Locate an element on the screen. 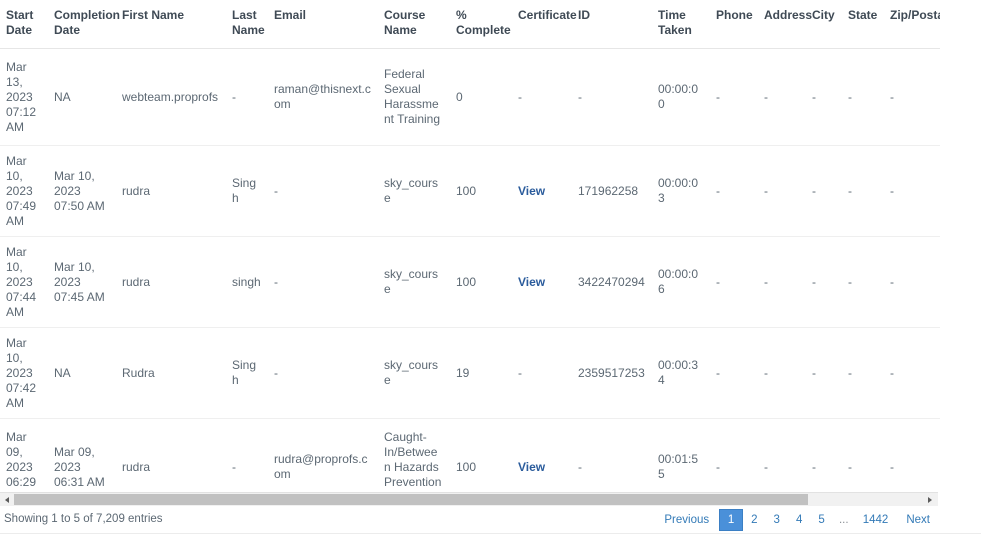 The height and width of the screenshot is (534, 981). column-header-address: Address is located at coordinates (785, 24).